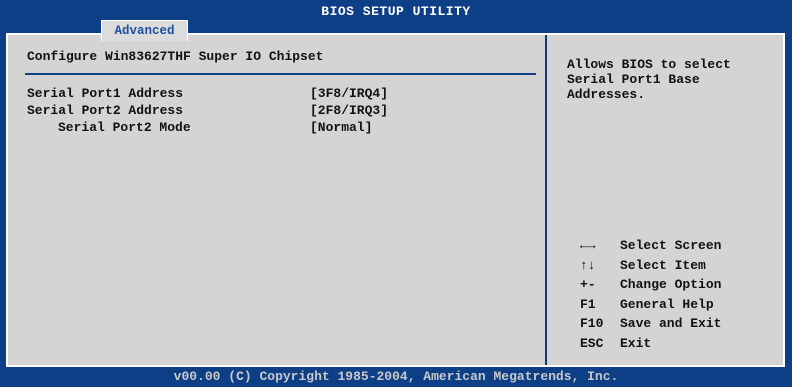  What do you see at coordinates (349, 110) in the screenshot?
I see `setting-serial-port2-address-value: [2F8/IRQ3]` at bounding box center [349, 110].